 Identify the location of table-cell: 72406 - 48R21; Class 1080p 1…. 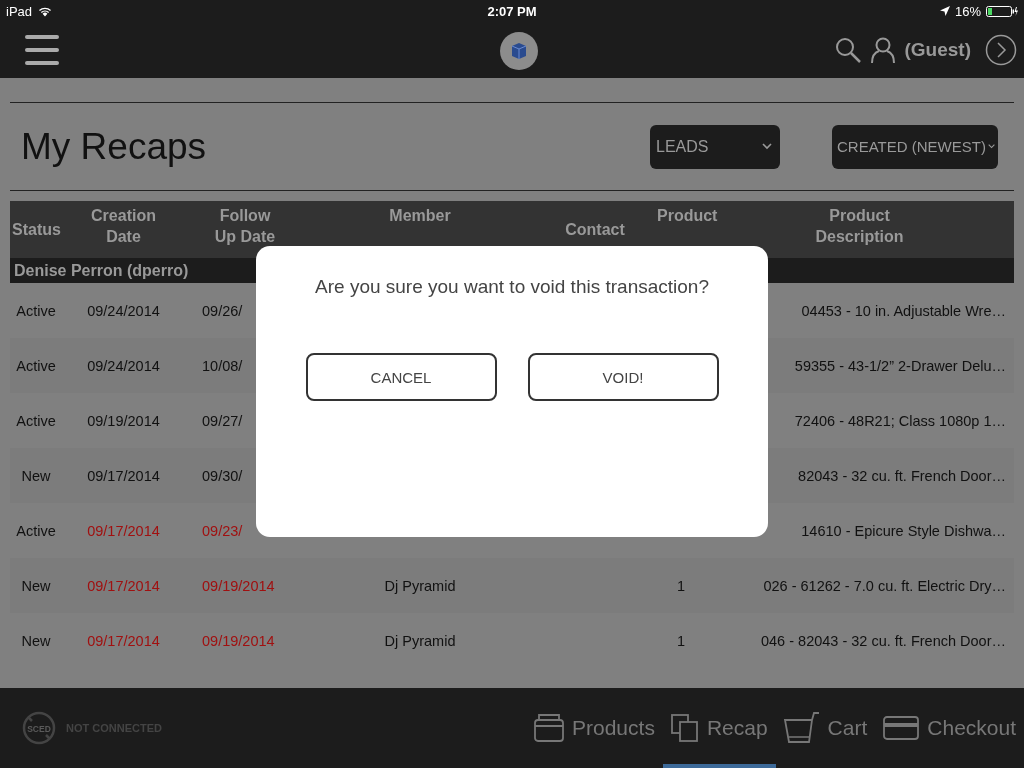
(900, 420).